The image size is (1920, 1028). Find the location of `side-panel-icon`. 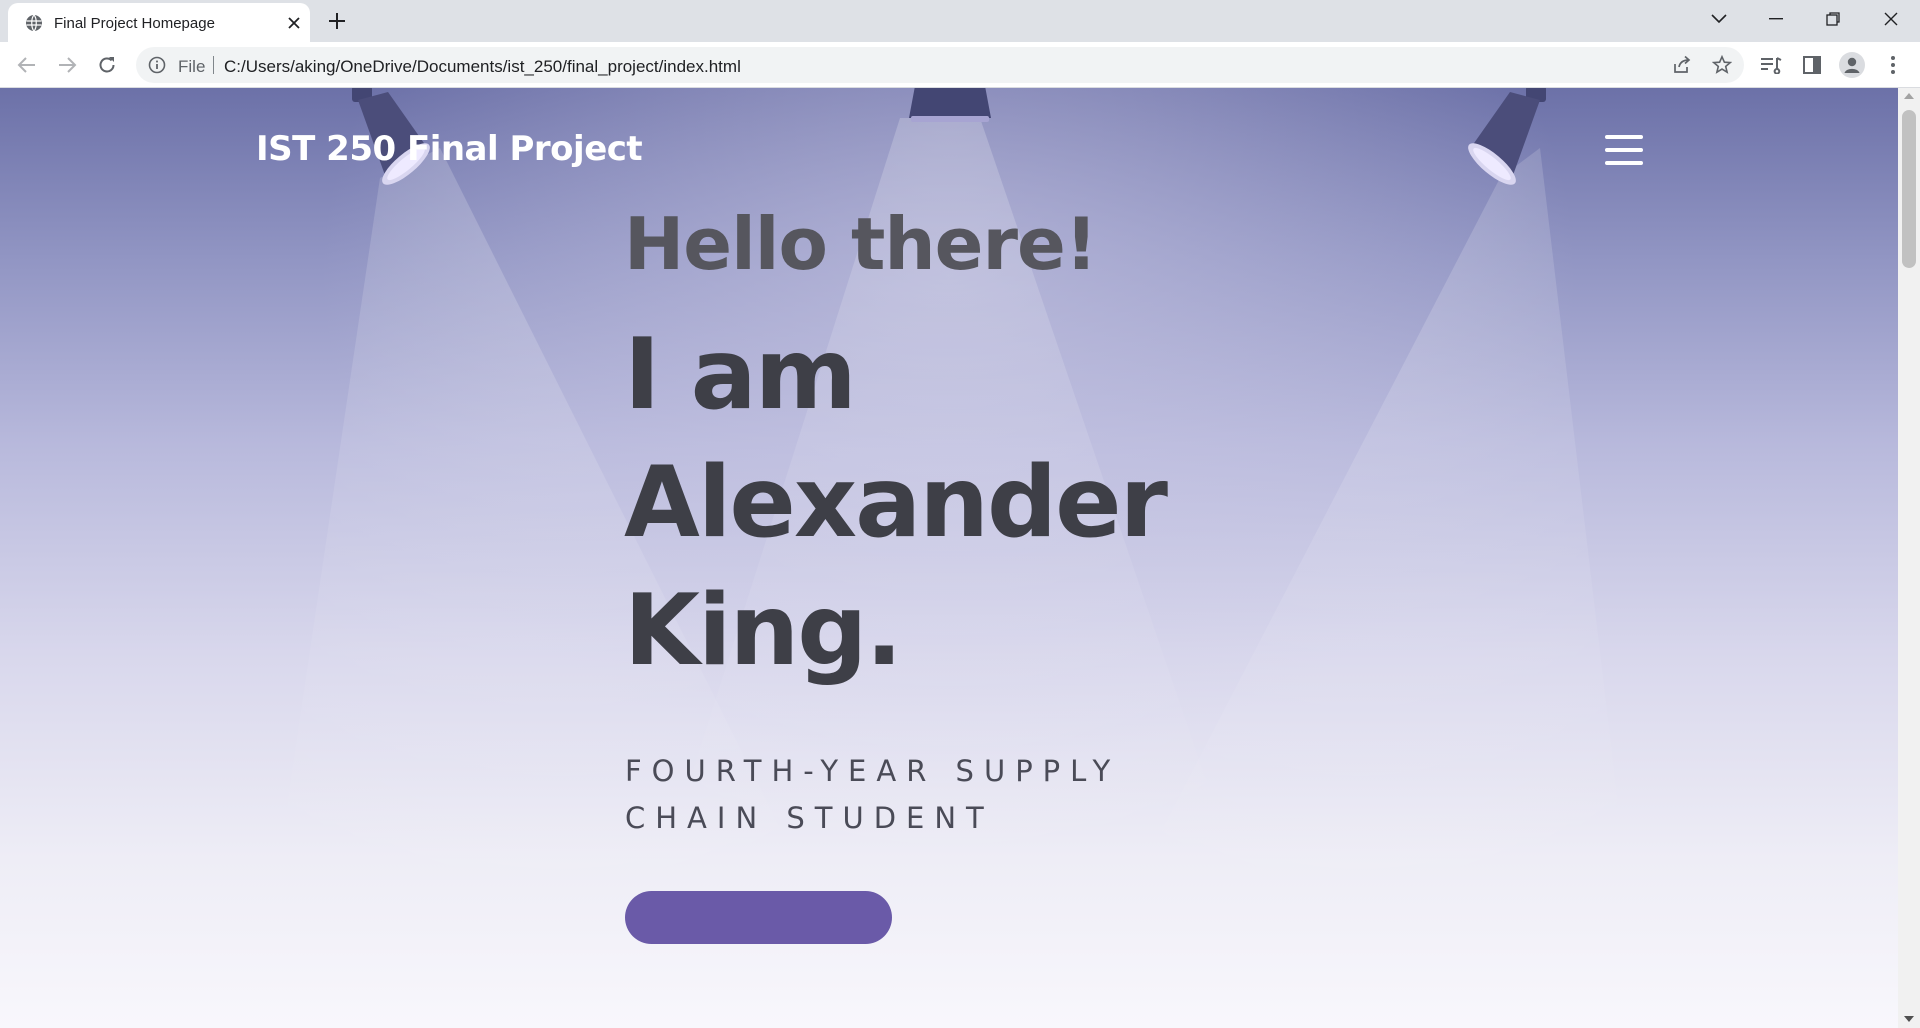

side-panel-icon is located at coordinates (1812, 65).